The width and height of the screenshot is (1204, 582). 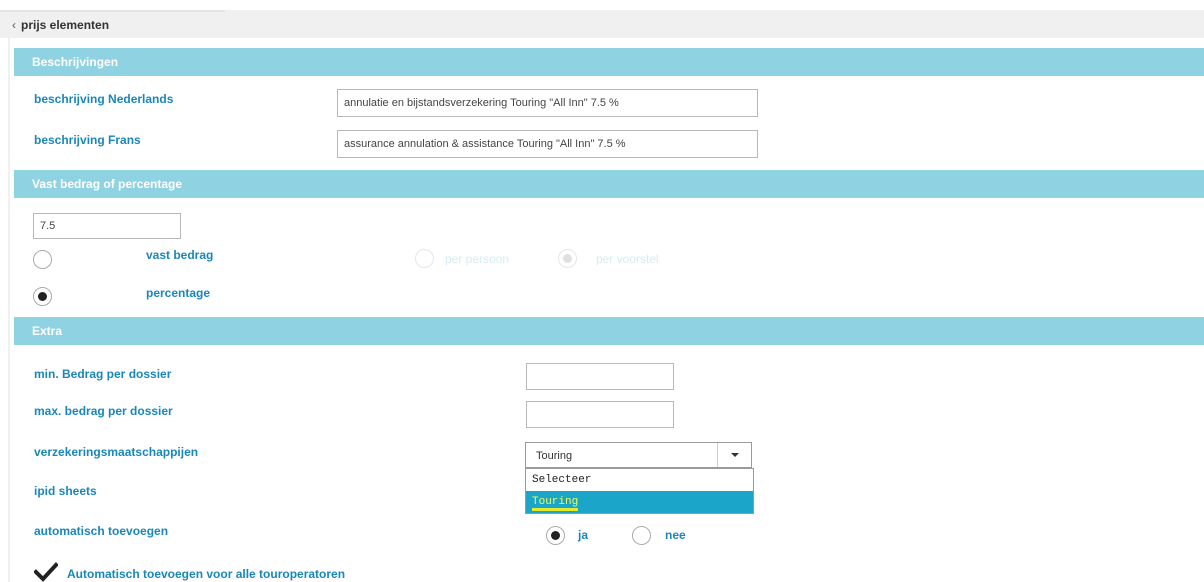 What do you see at coordinates (477, 259) in the screenshot?
I see `per-person-label: per persoon` at bounding box center [477, 259].